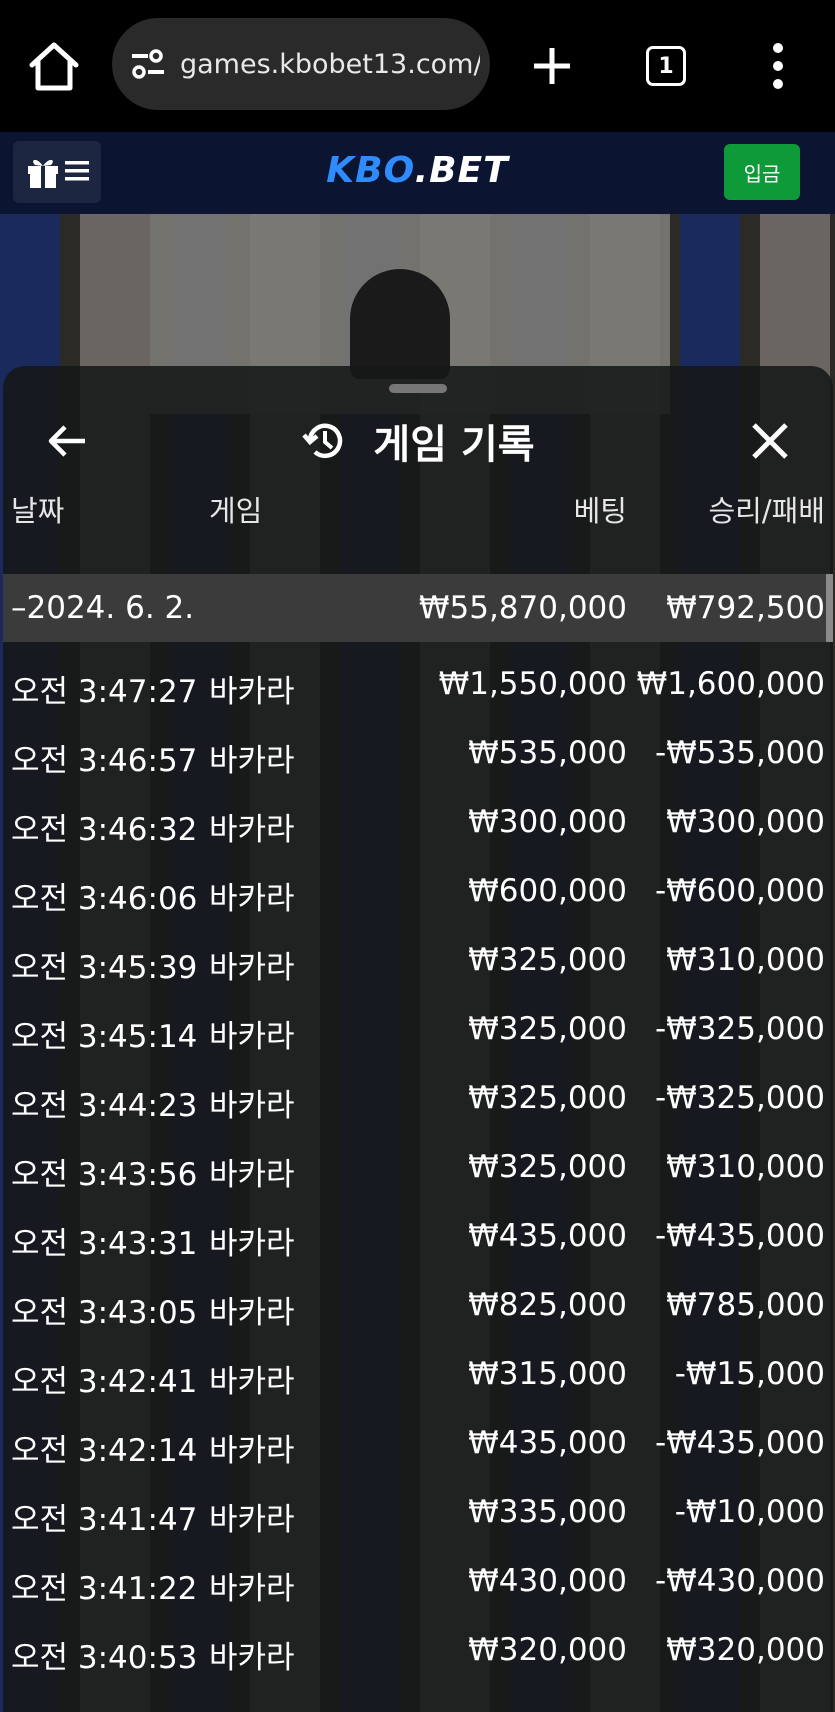 This screenshot has height=1712, width=835. I want to click on row-win-loss: -₩15,000, so click(749, 1374).